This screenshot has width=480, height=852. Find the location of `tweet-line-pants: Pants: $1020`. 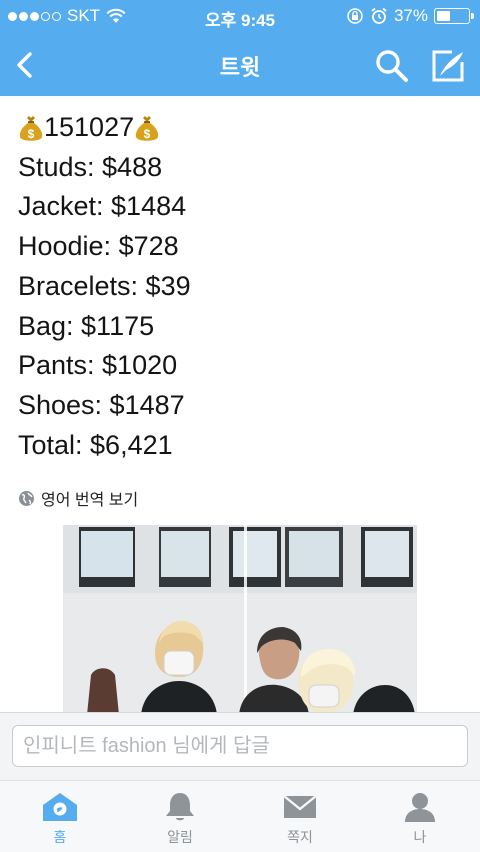

tweet-line-pants: Pants: $1020 is located at coordinates (98, 365).